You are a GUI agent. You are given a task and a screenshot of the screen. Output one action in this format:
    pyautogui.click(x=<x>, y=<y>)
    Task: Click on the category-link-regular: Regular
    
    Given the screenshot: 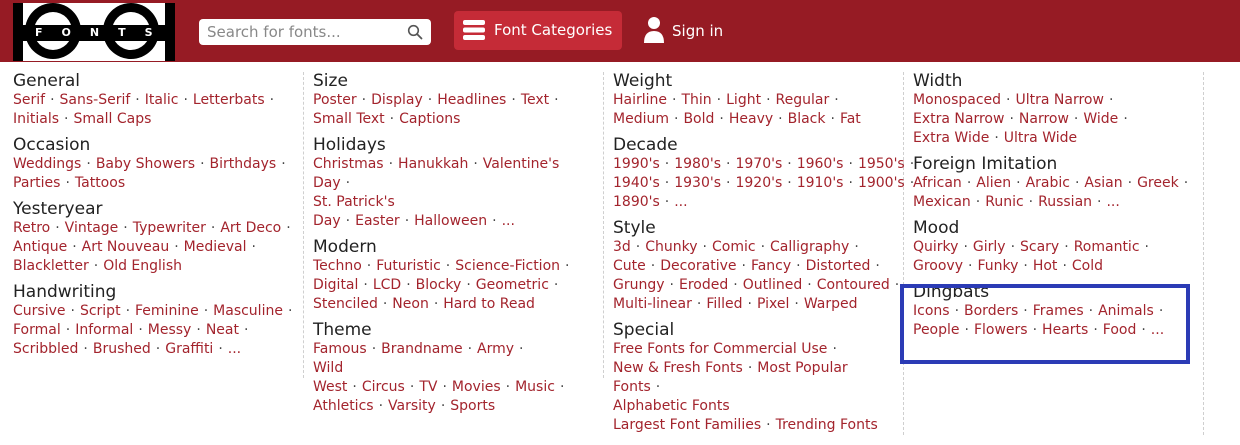 What is the action you would take?
    pyautogui.click(x=803, y=100)
    